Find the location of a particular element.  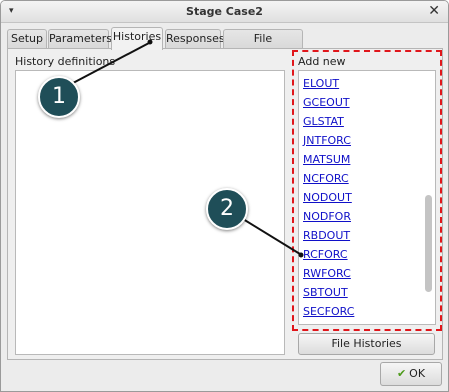

close-icon: ✕ is located at coordinates (434, 11).